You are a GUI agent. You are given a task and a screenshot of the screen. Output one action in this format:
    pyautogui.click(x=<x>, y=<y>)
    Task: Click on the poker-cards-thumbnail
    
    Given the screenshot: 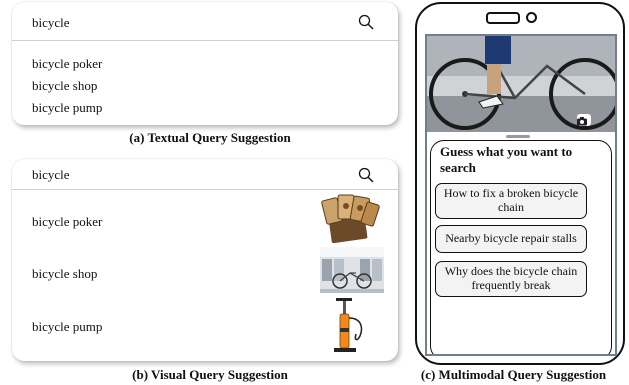 What is the action you would take?
    pyautogui.click(x=350, y=219)
    